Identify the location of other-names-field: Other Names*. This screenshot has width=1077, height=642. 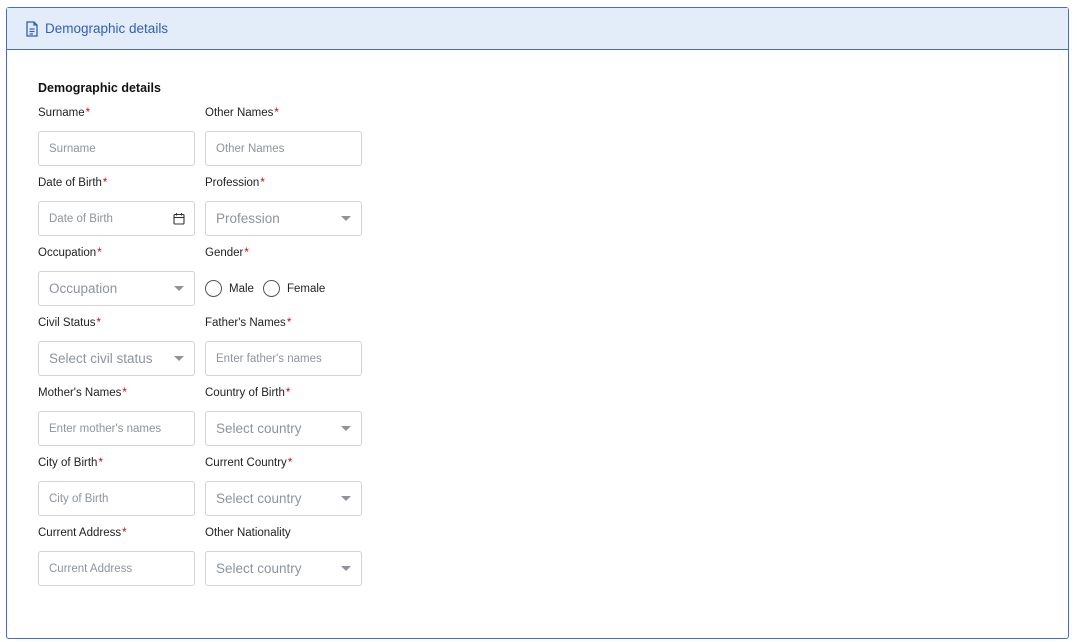
(283, 135).